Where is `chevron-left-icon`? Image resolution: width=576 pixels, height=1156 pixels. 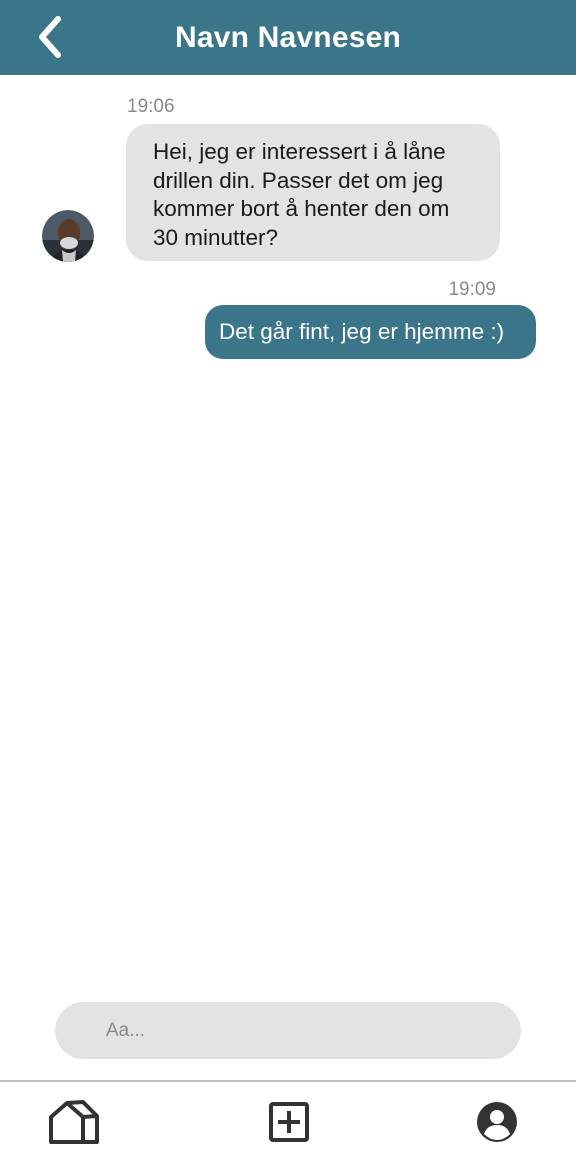
chevron-left-icon is located at coordinates (50, 37).